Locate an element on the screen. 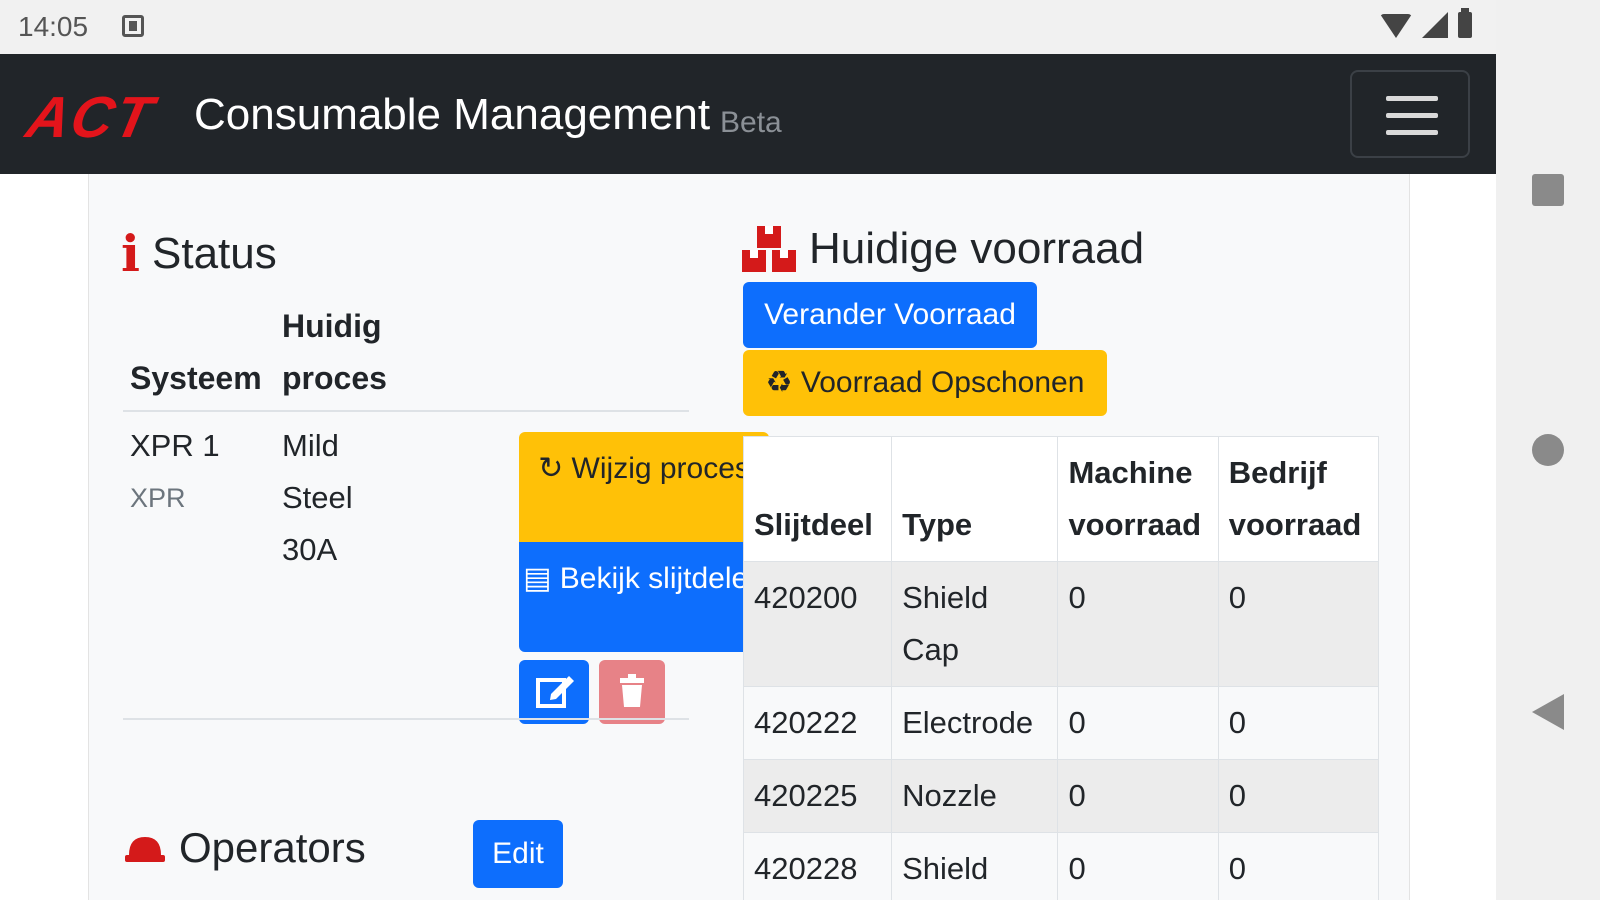 The height and width of the screenshot is (900, 1600). edit-icon is located at coordinates (555, 692).